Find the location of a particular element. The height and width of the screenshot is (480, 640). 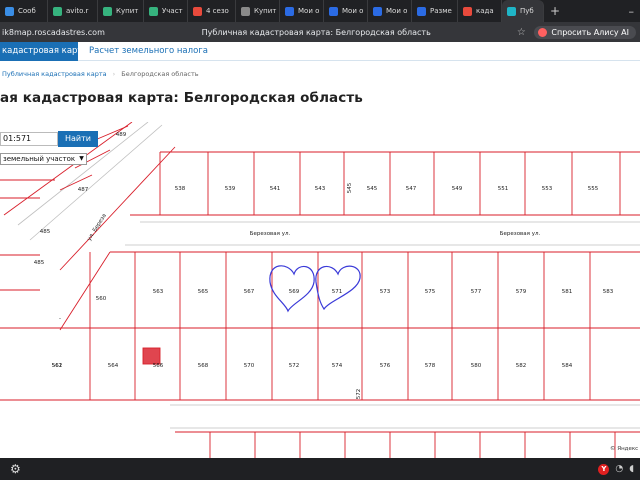

alice-button: Спросить Алису AI is located at coordinates (585, 32).